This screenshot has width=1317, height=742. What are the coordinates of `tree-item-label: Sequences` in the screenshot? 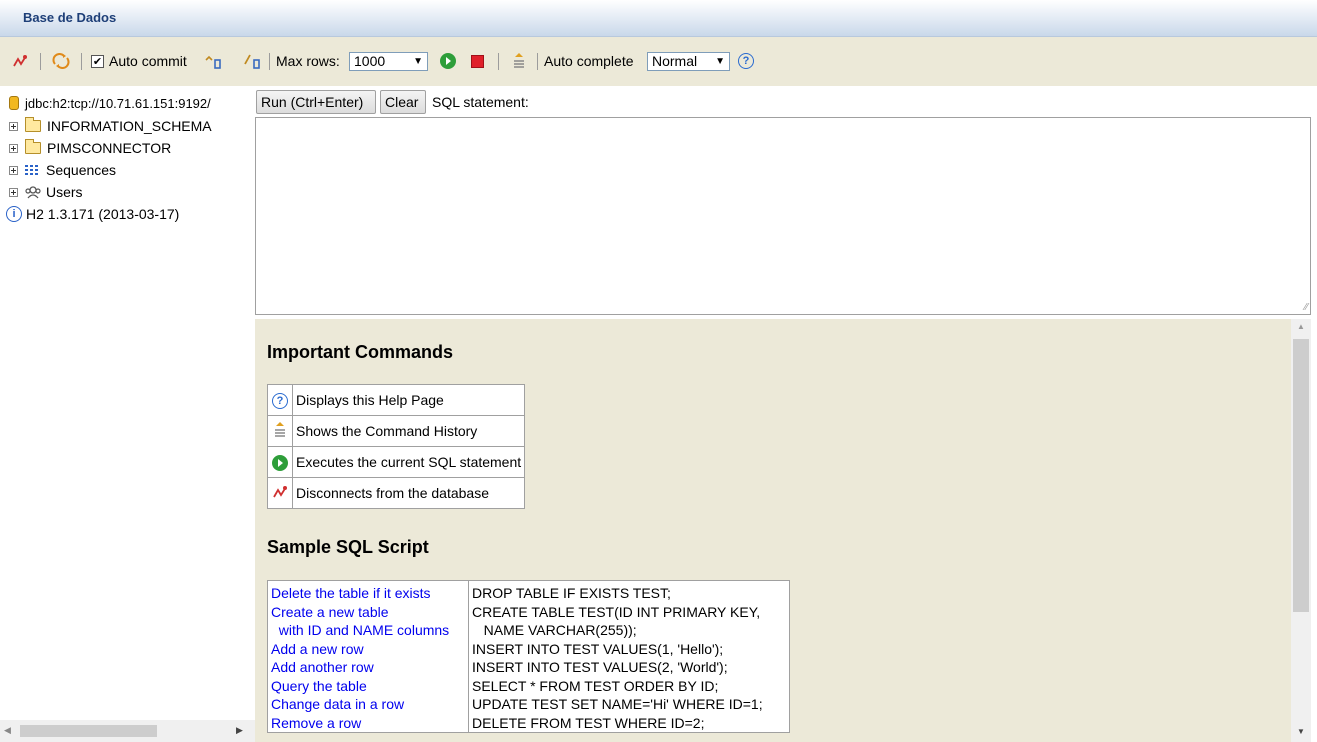 It's located at (81, 170).